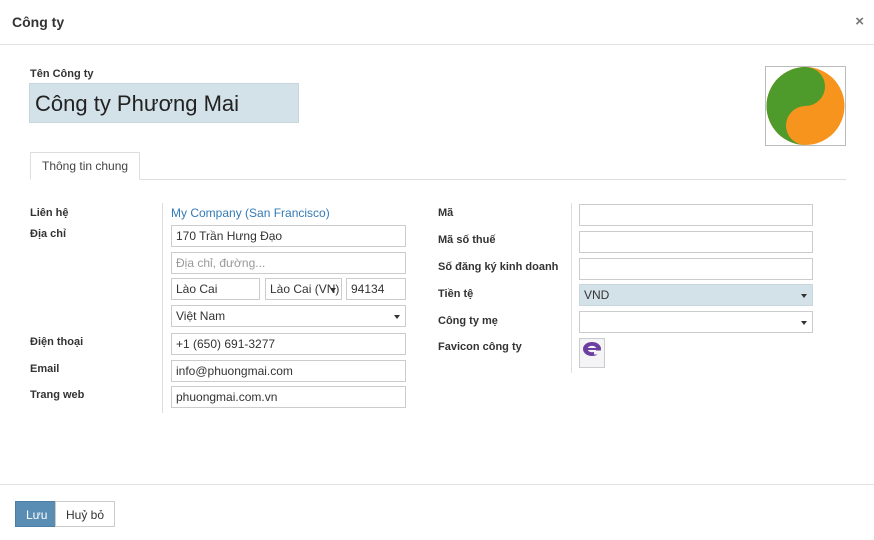 This screenshot has width=874, height=540. Describe the element at coordinates (45, 369) in the screenshot. I see `email-label: Email` at that location.